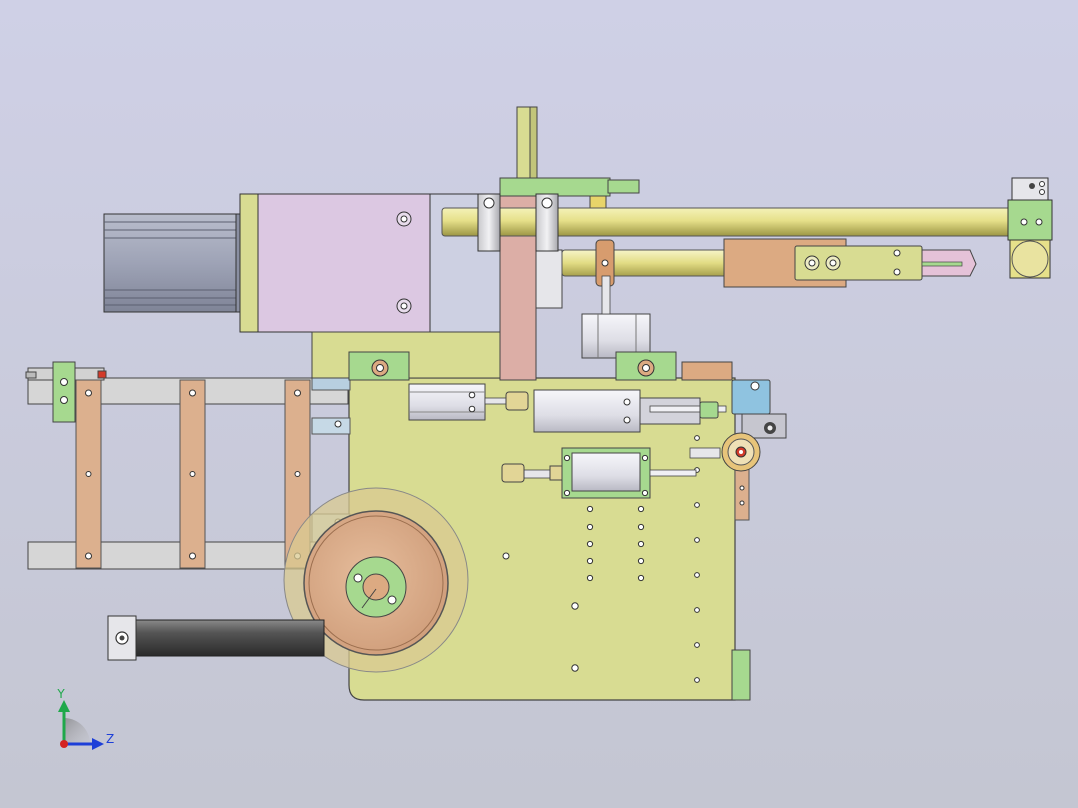 The image size is (1078, 808). Describe the element at coordinates (172, 263) in the screenshot. I see `servo-motor` at that location.